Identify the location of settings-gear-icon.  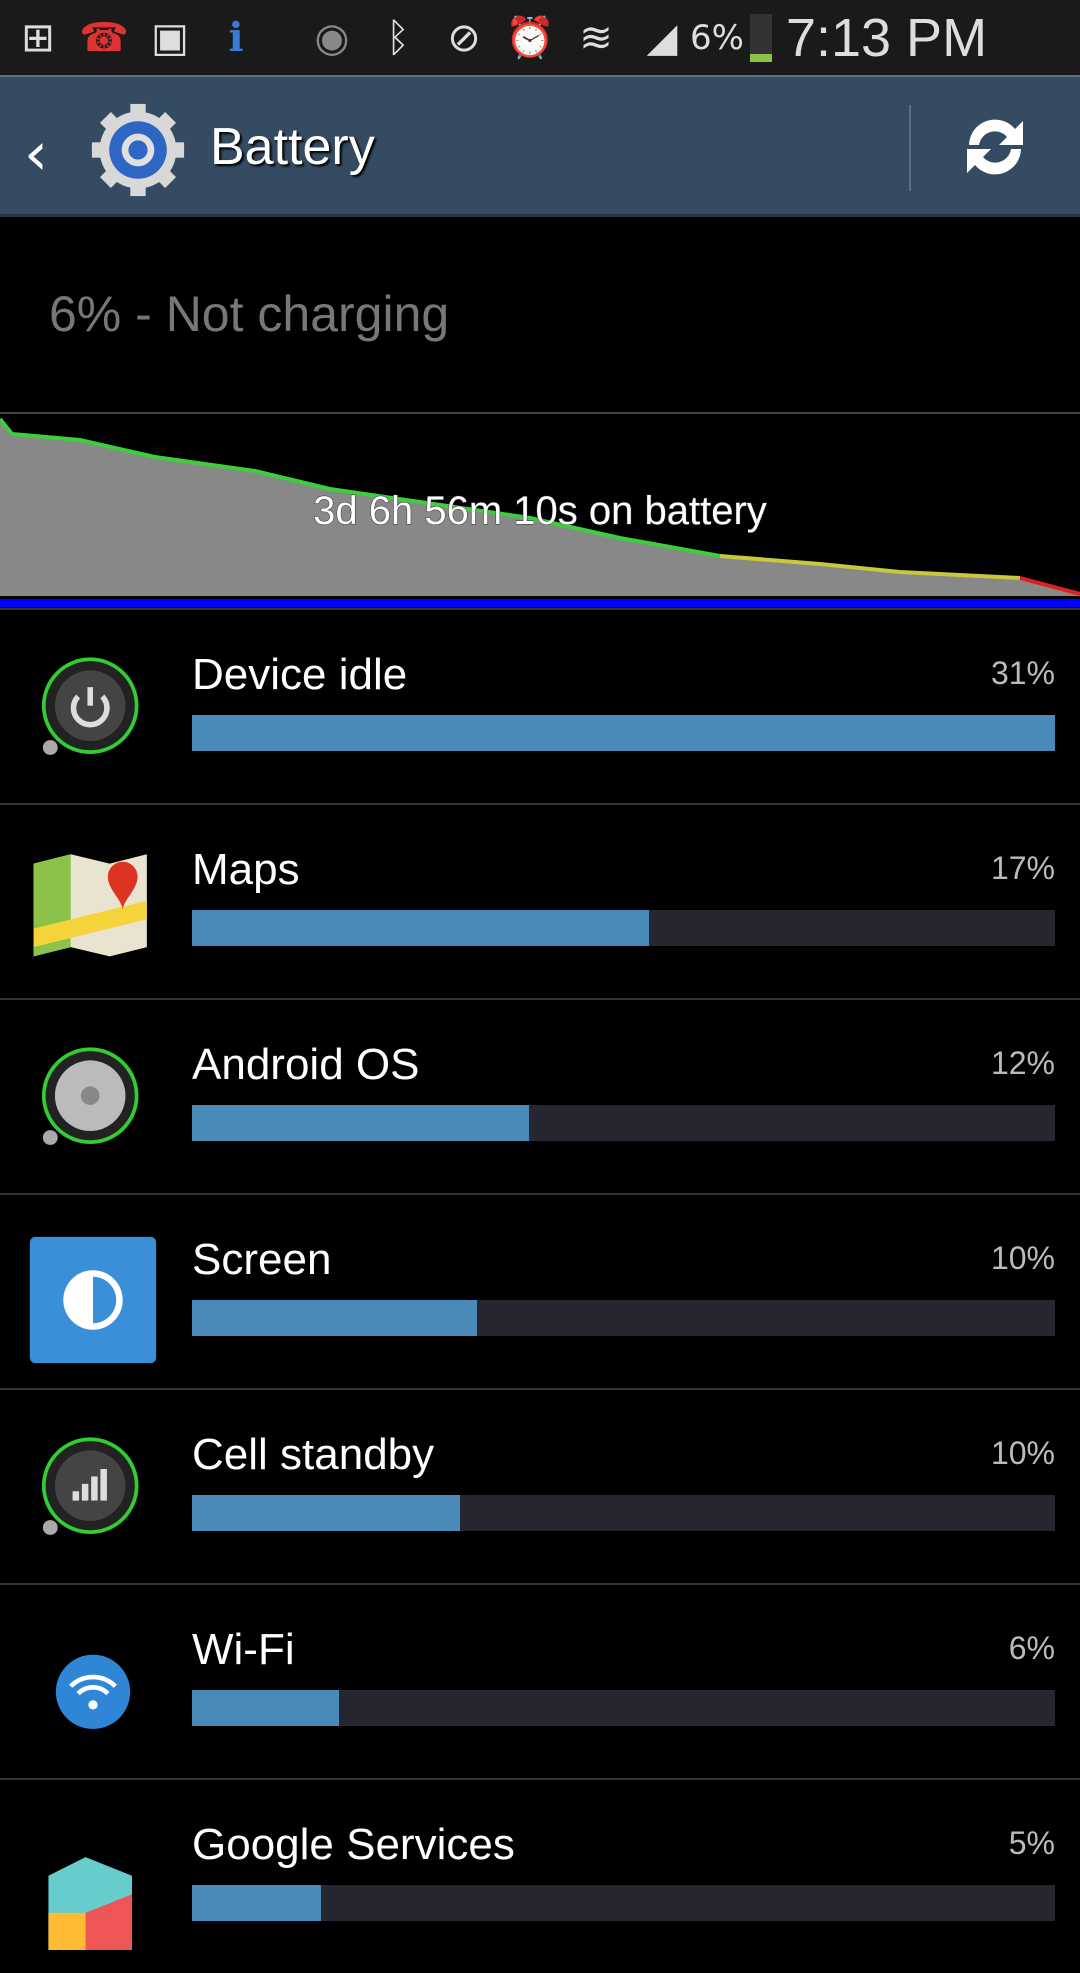
(138, 150).